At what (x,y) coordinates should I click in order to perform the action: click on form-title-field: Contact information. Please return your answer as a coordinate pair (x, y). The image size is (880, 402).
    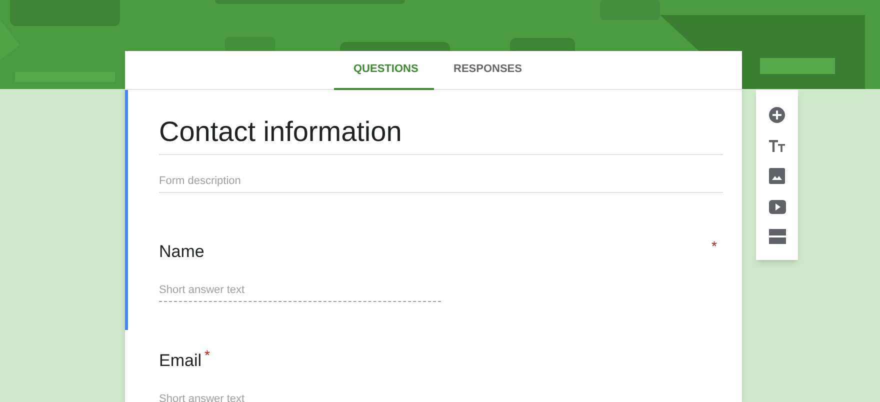
    Looking at the image, I should click on (441, 134).